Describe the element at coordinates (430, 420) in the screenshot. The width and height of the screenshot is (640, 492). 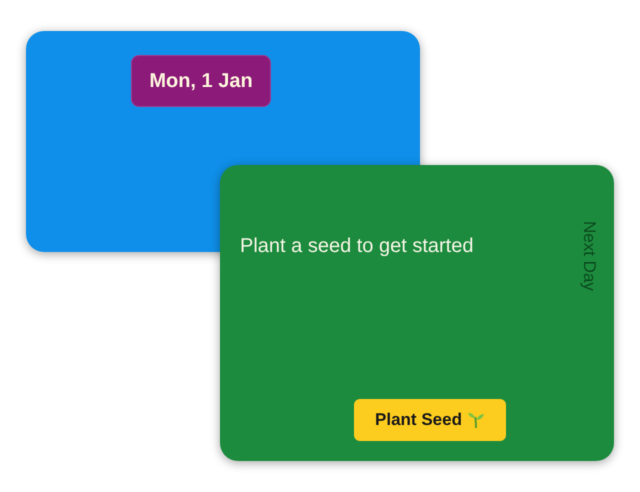
I see `plant-seed-button: Plant Seed` at that location.